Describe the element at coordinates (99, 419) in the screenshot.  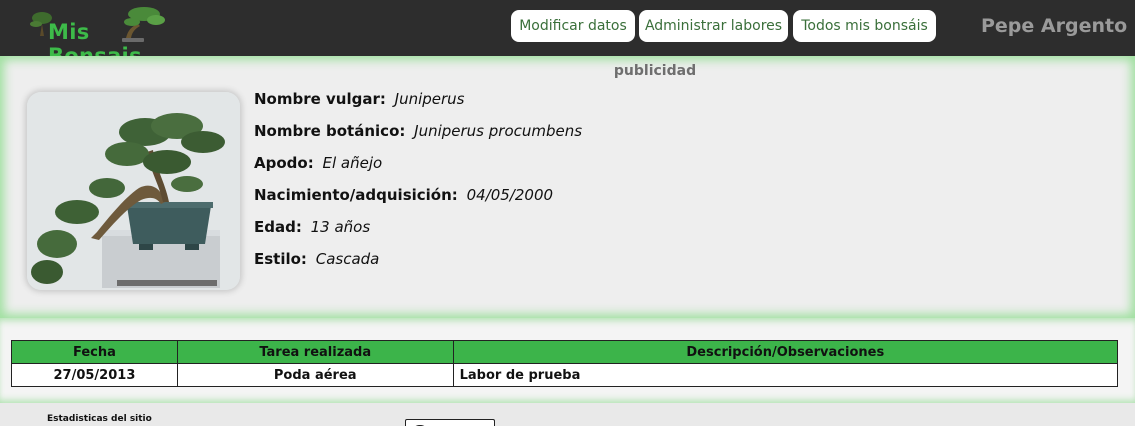
I see `site-stats-link: Estadisticas del sitio` at that location.